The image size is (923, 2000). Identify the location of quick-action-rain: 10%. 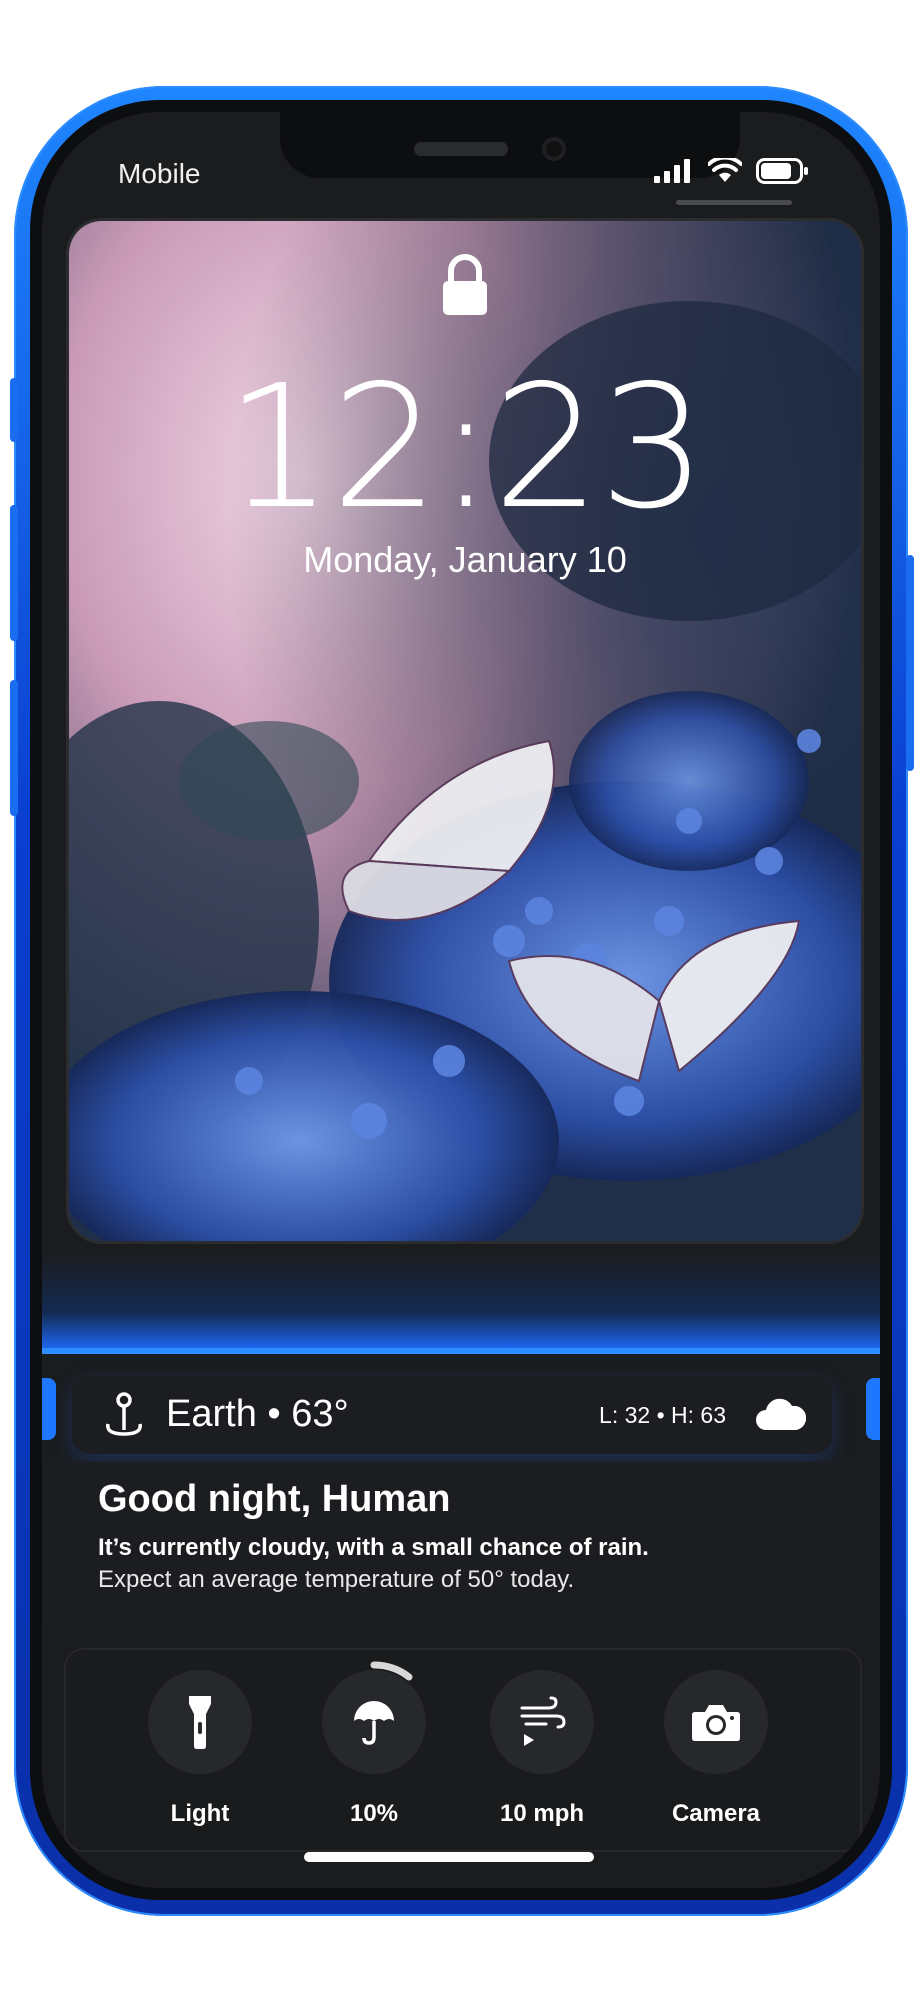
(374, 1744).